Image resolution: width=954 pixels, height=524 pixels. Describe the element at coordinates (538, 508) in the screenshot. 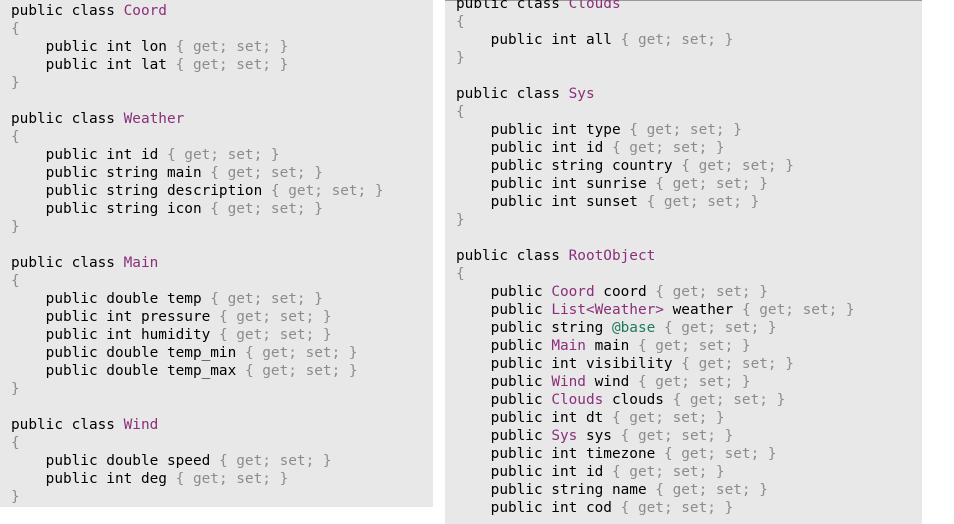

I see `code-token: public int cod` at that location.